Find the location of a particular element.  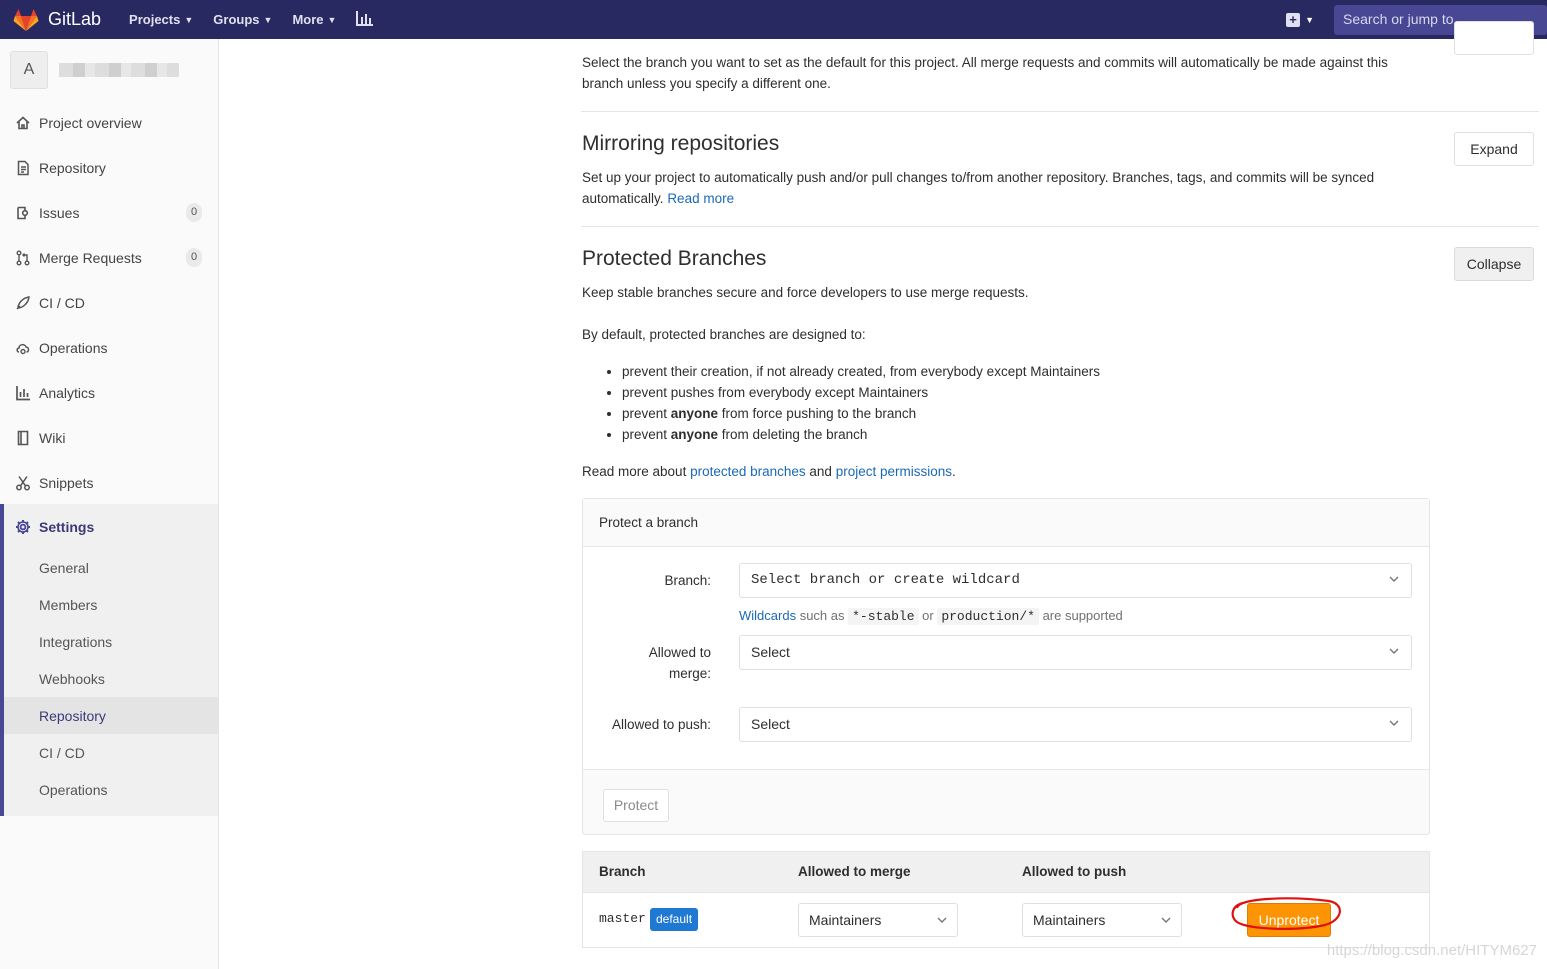

nav-more: More ▼ is located at coordinates (314, 19).